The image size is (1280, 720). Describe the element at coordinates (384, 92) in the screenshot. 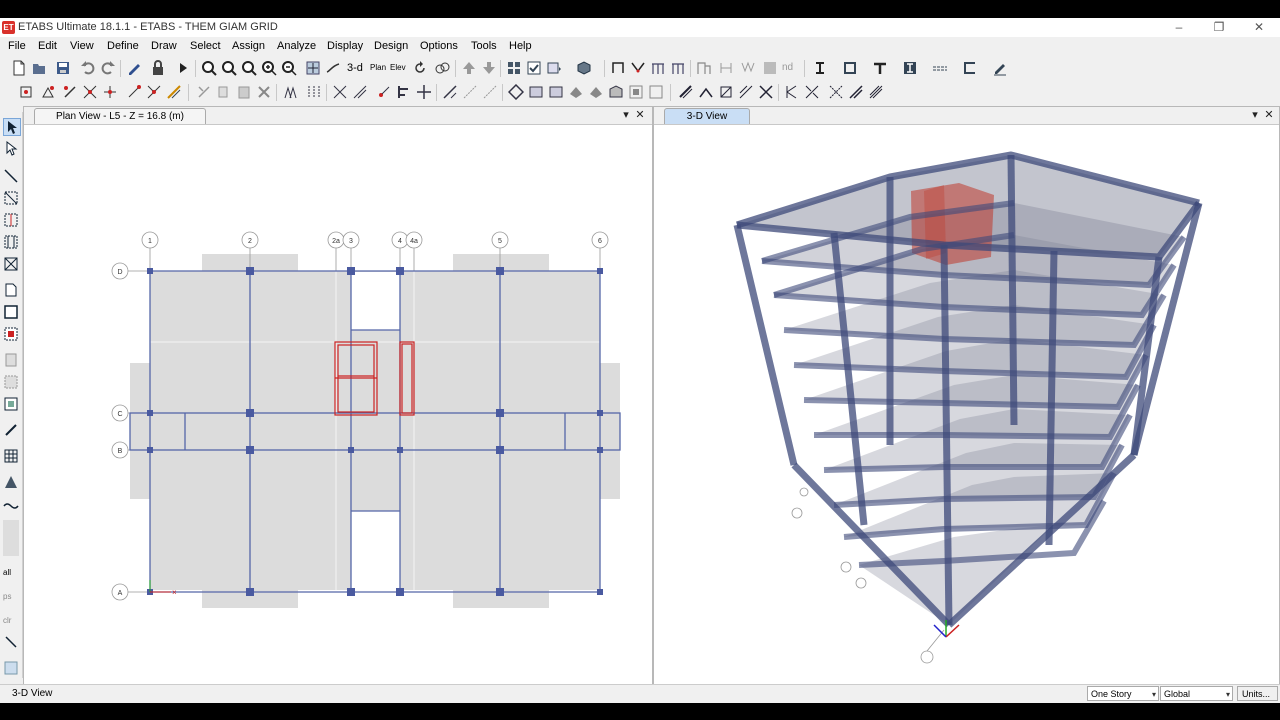

I see `merge-joints-icon` at that location.